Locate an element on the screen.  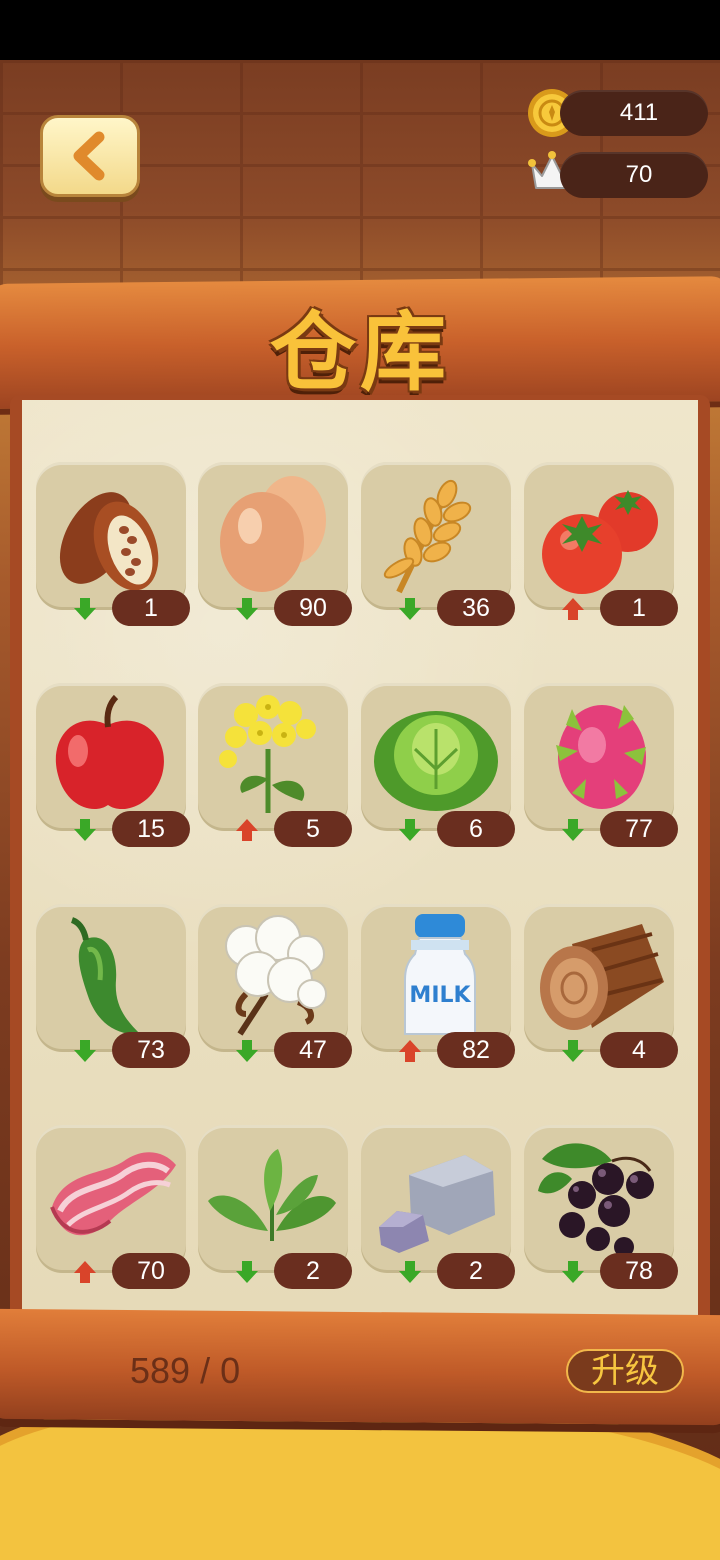
item-tile-milk: MILK 82 is located at coordinates (438, 989).